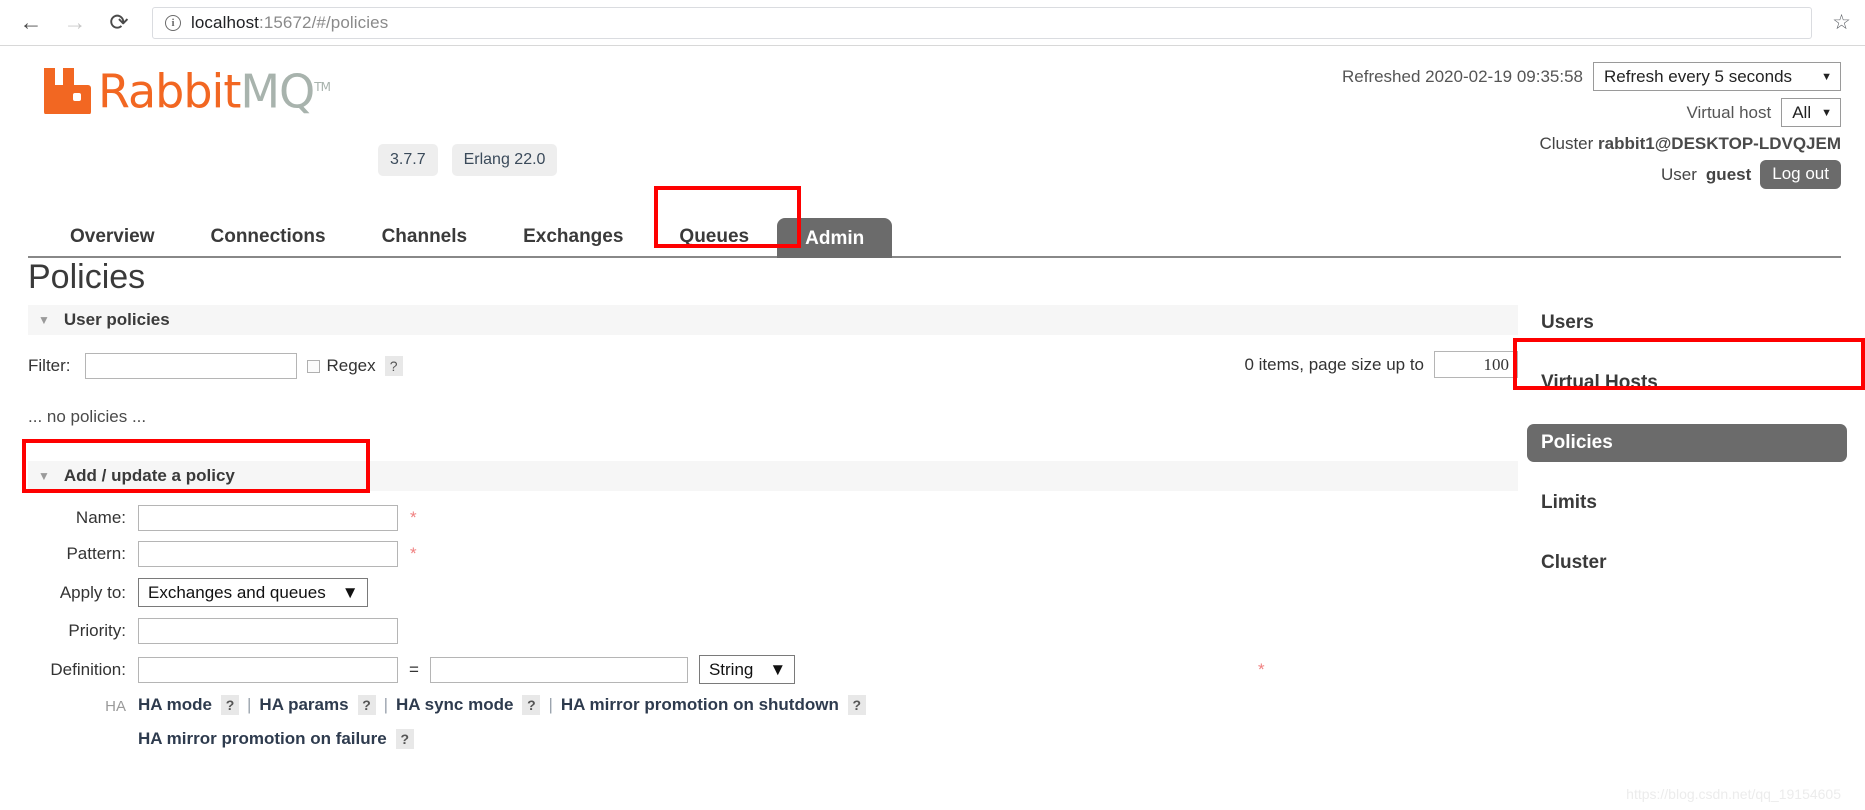  Describe the element at coordinates (1687, 443) in the screenshot. I see `sidebar-item-policies: Policies` at that location.